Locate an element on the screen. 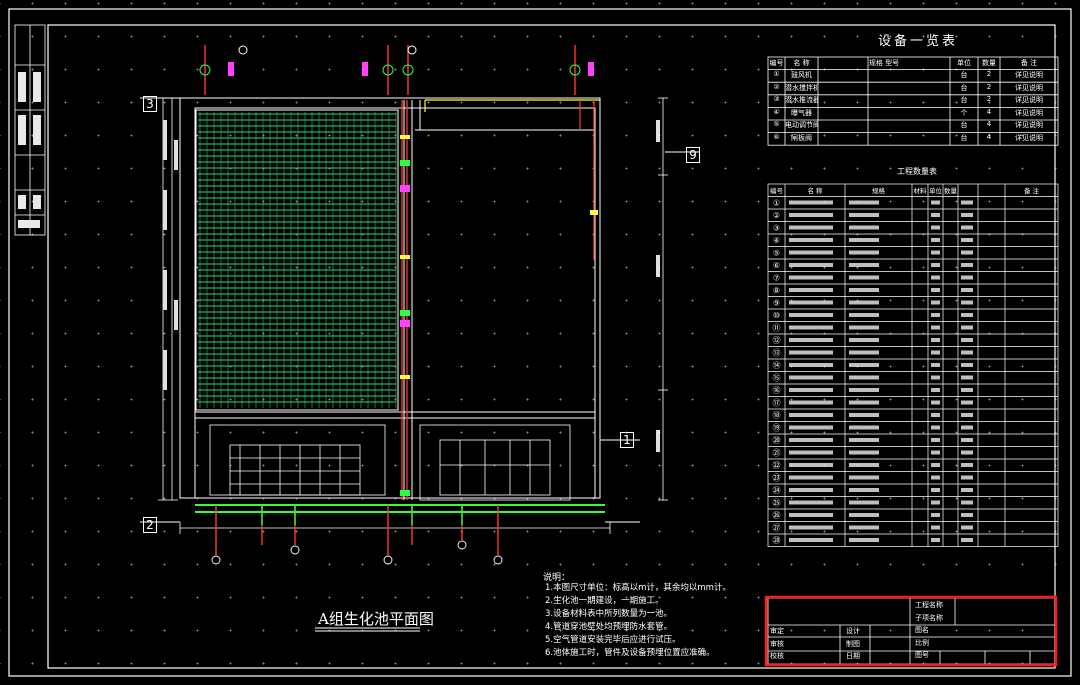 This screenshot has width=1080, height=685. material-header-cell: 备 注 is located at coordinates (1031, 191).